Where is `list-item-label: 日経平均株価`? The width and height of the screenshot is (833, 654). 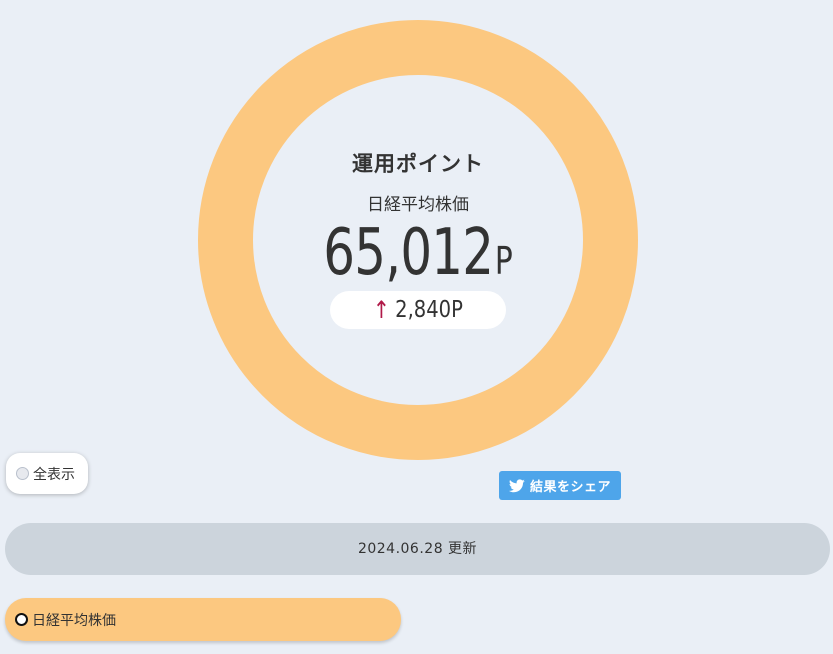
list-item-label: 日経平均株価 is located at coordinates (74, 620).